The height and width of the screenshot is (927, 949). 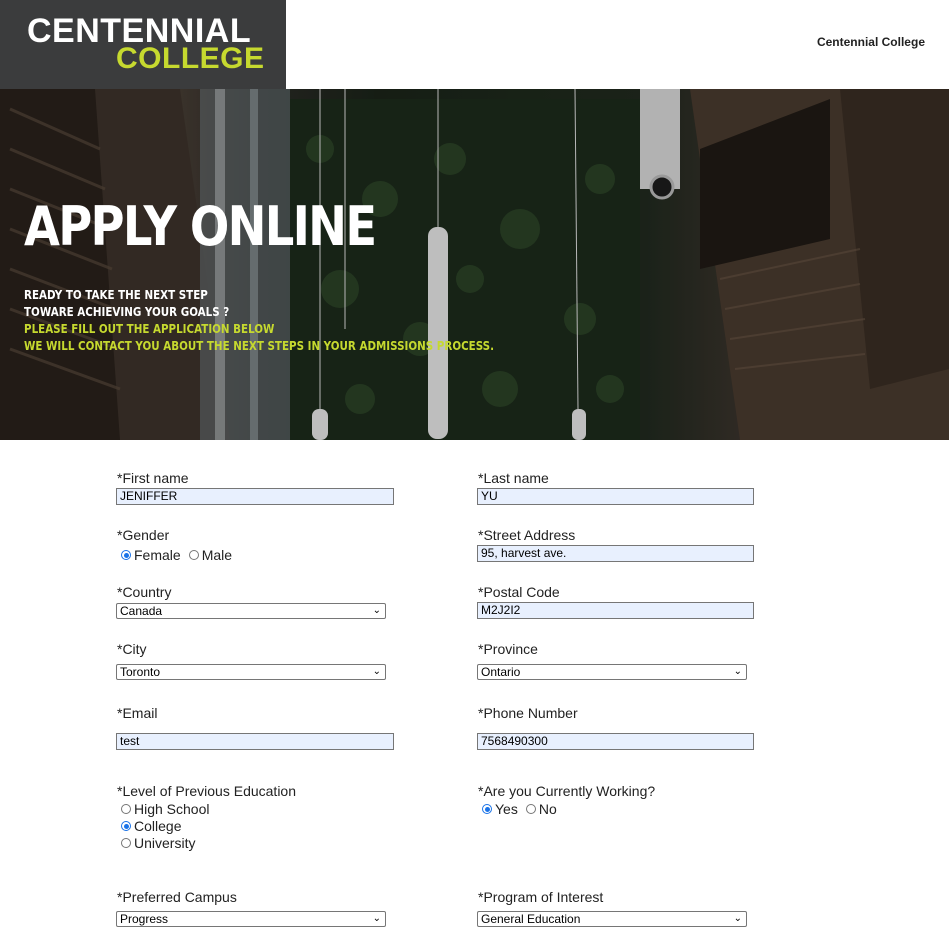 What do you see at coordinates (143, 535) in the screenshot?
I see `gender-label: *Gender` at bounding box center [143, 535].